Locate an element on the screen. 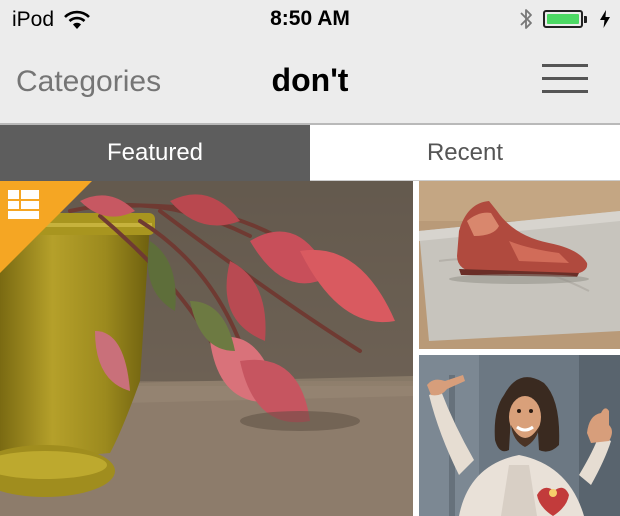  categories-back-button: Categories is located at coordinates (88, 82).